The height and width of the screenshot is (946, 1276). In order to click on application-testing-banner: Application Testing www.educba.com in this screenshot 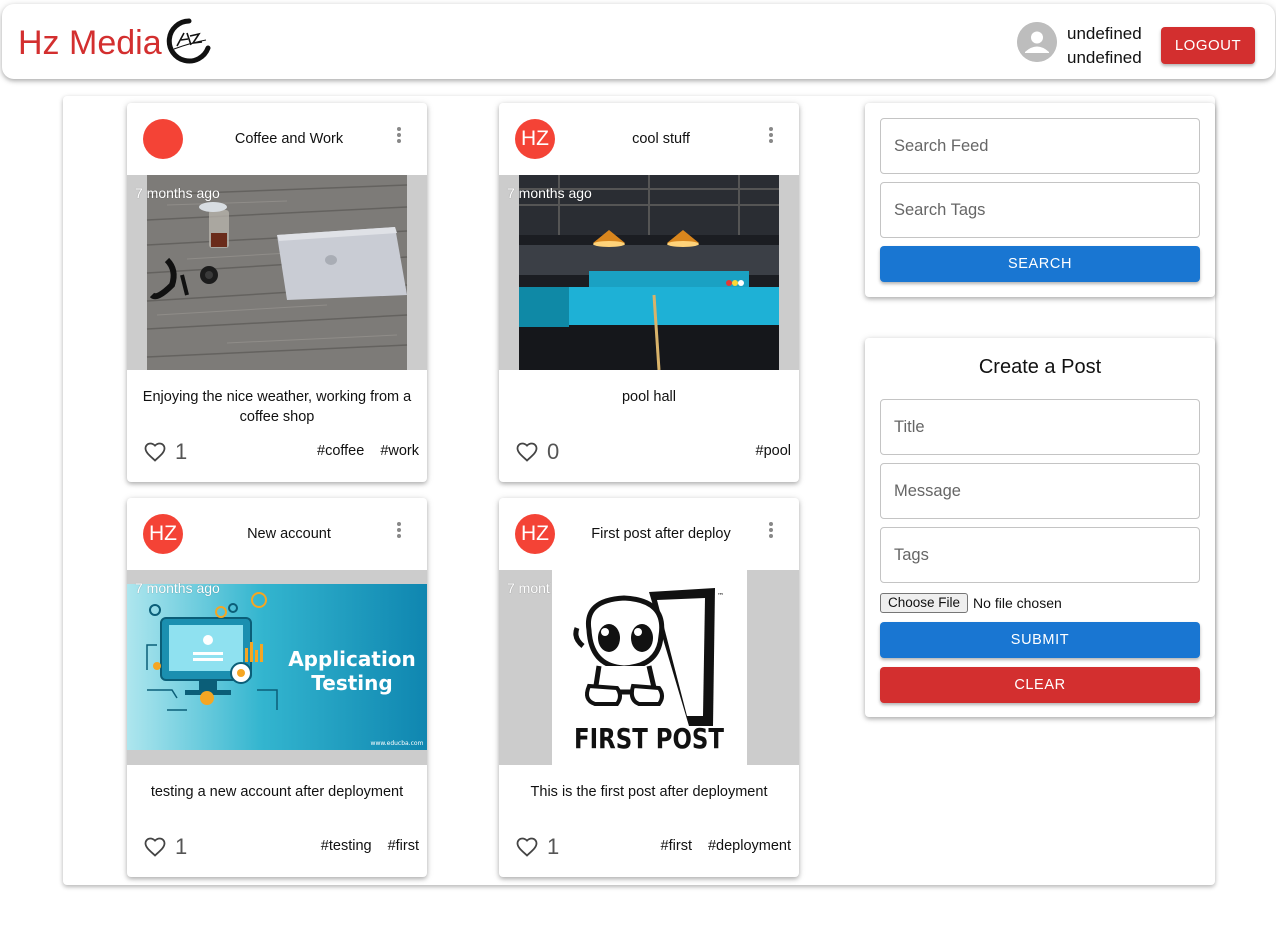, I will do `click(277, 667)`.